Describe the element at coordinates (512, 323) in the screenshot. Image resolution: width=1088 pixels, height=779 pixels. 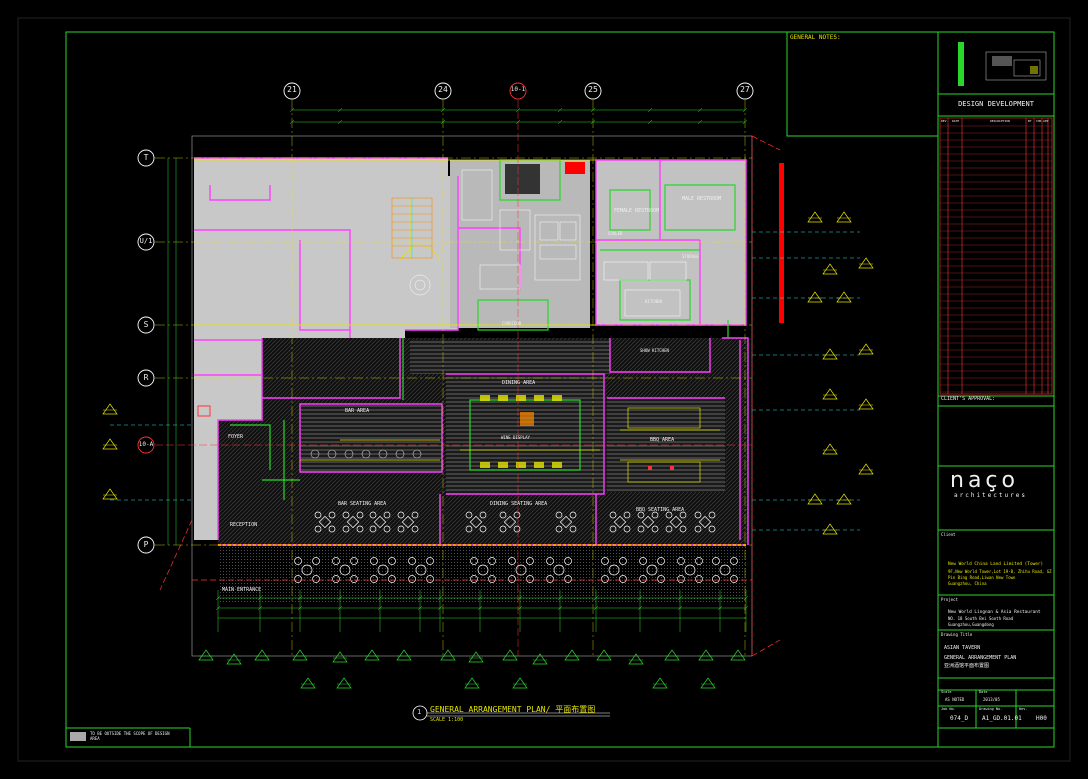
I see `room-label-corridor: CORRIDOR` at that location.